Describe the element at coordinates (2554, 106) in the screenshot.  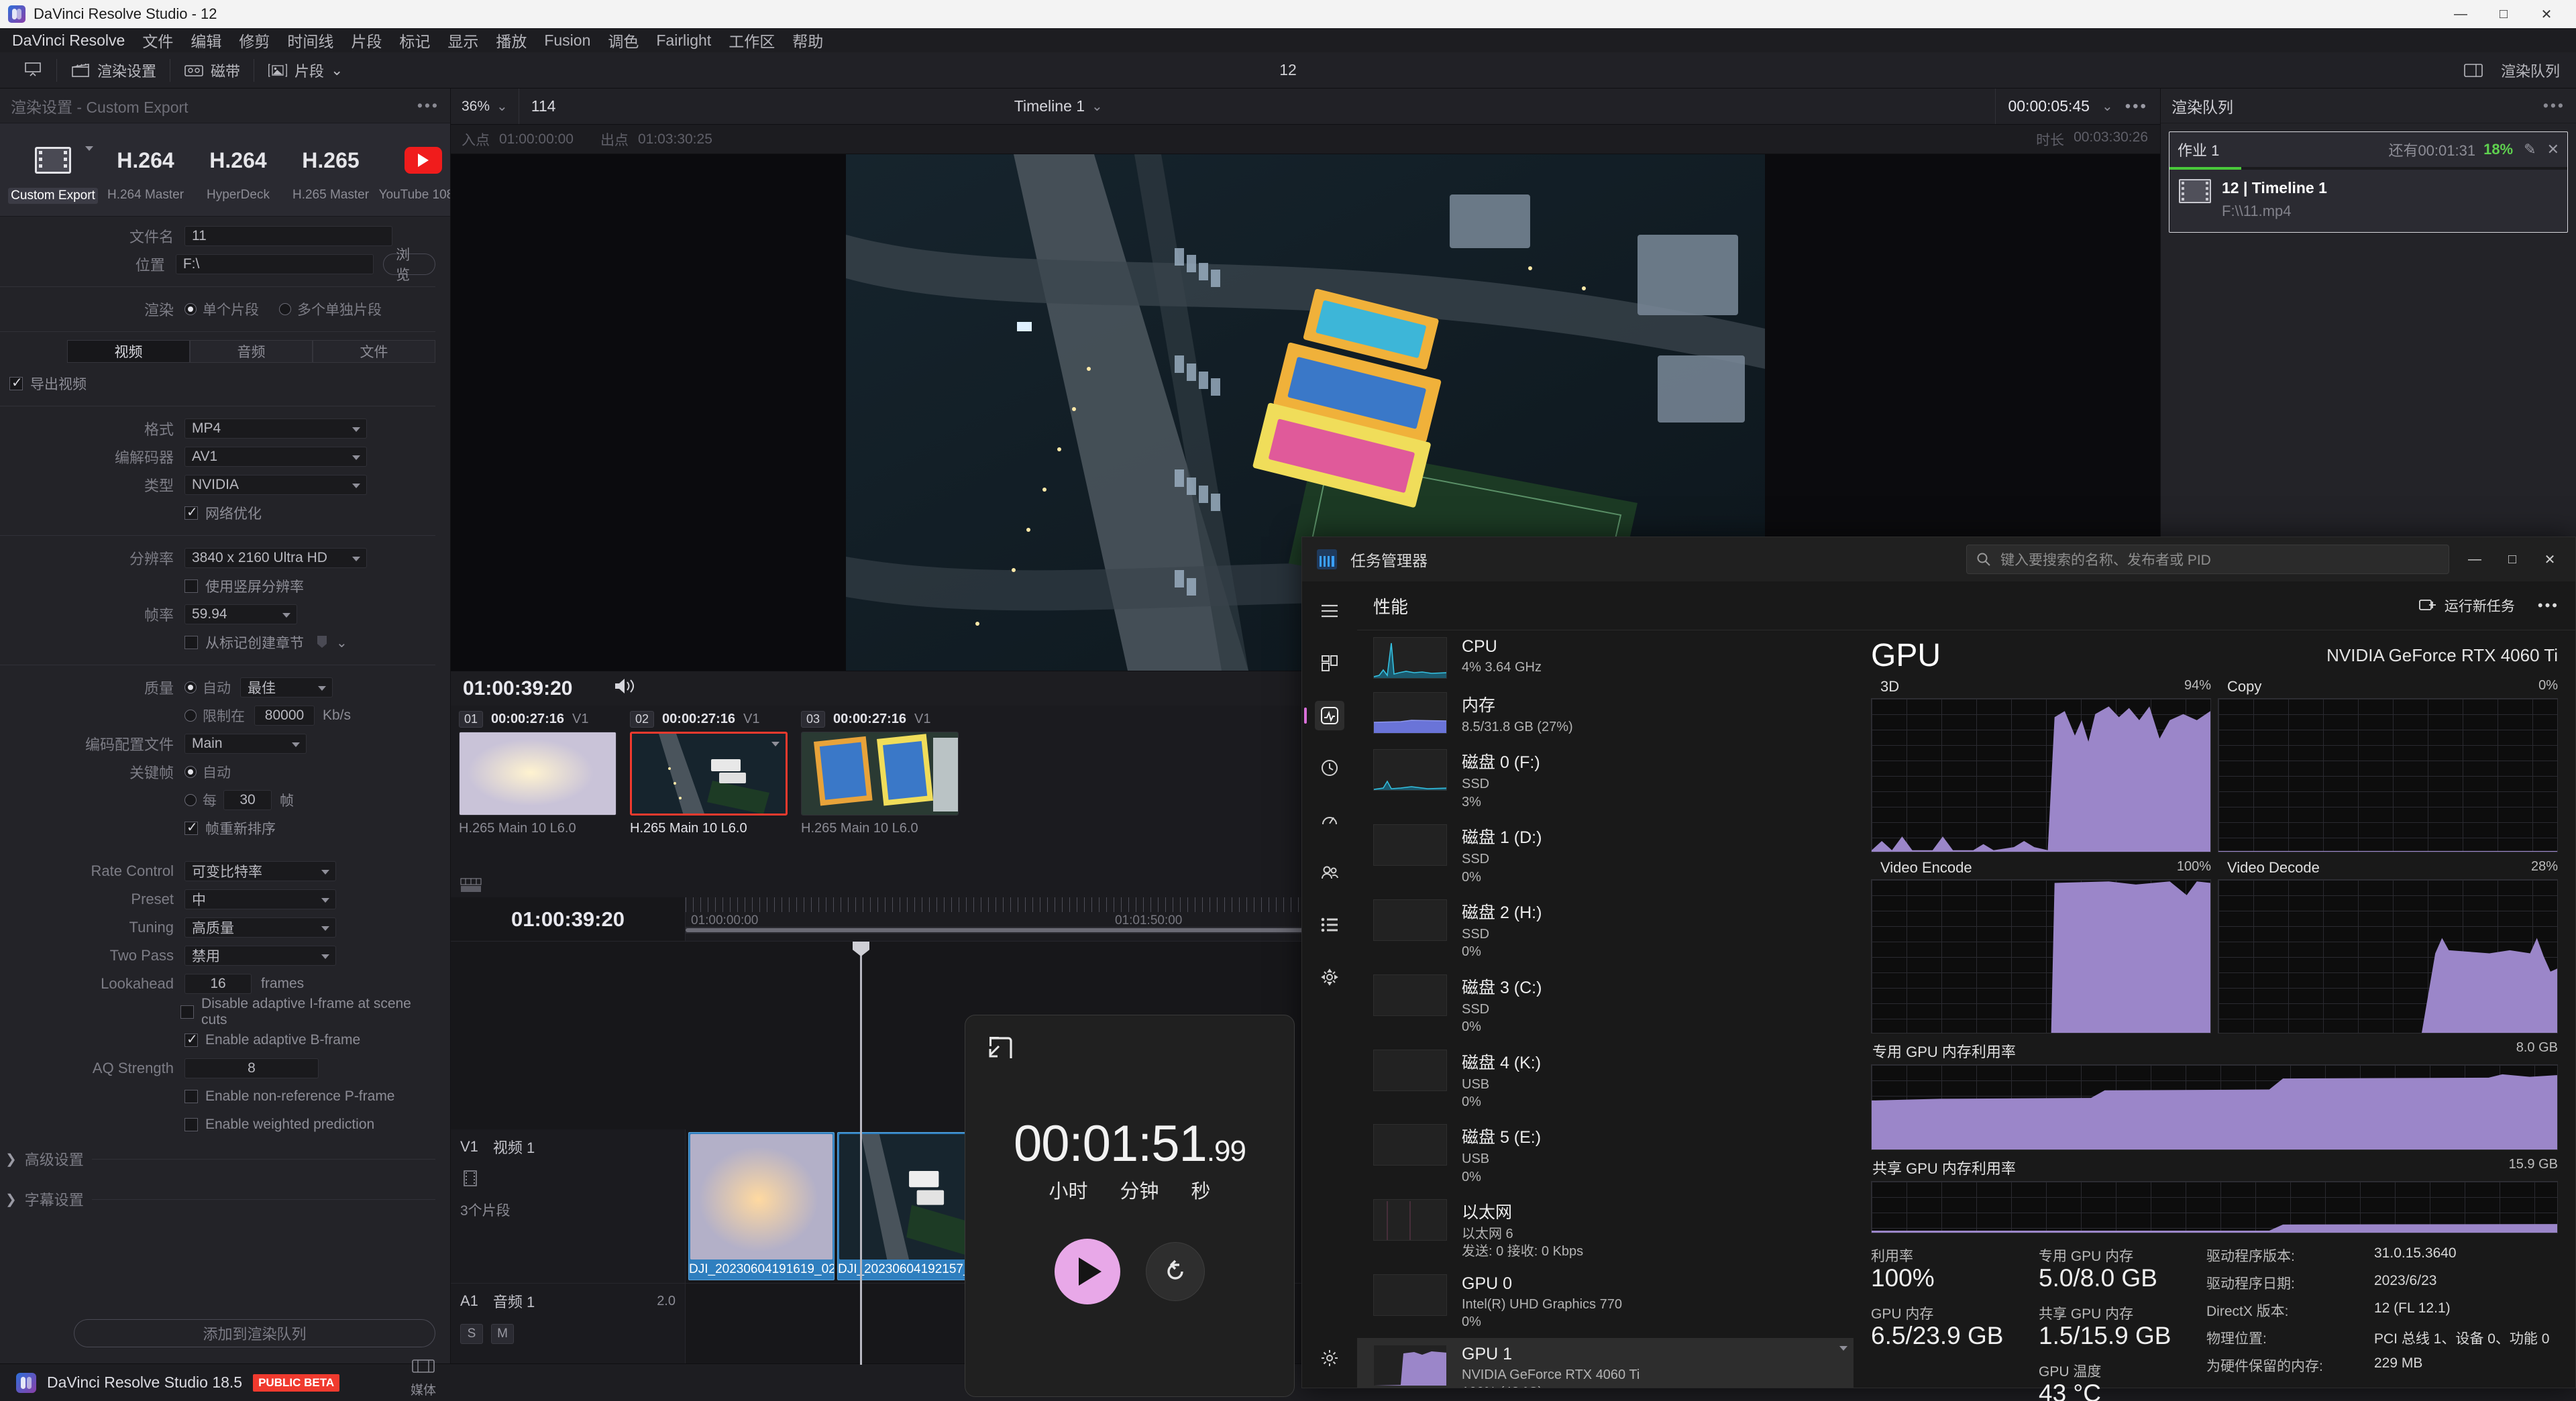
I see `render-queue-options-icon: •••` at that location.